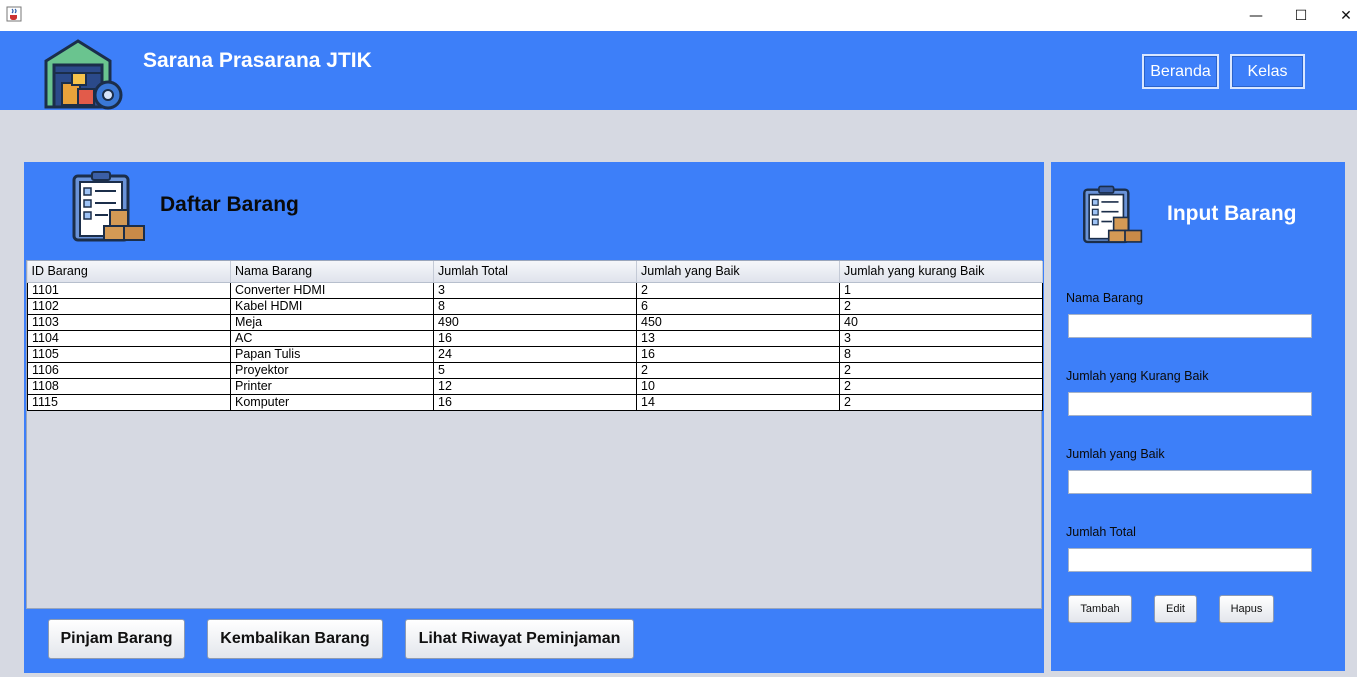 This screenshot has width=1357, height=677. Describe the element at coordinates (1301, 15) in the screenshot. I see `maximize-button: ☐` at that location.